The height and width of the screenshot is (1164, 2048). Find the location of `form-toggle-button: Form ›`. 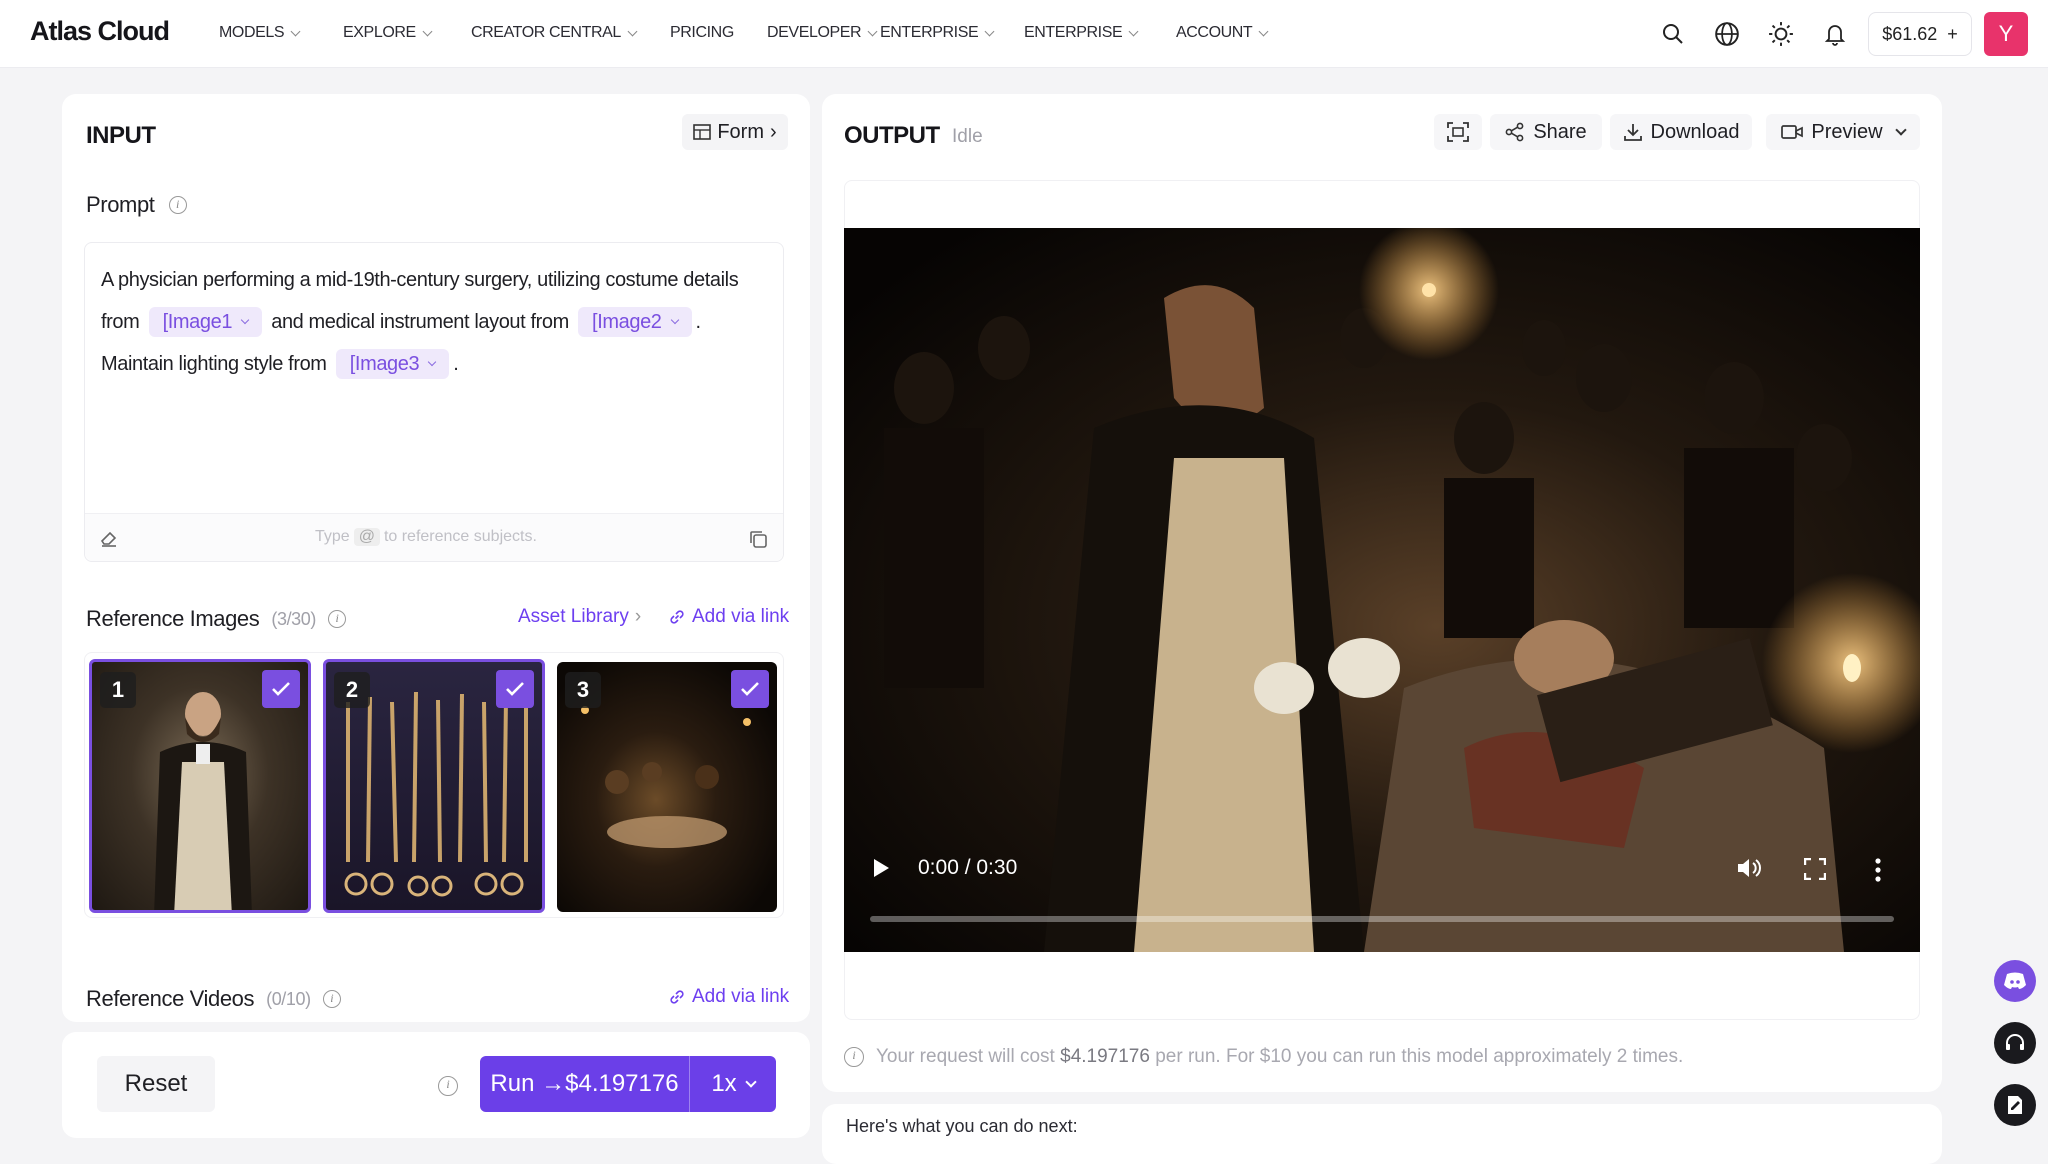

form-toggle-button: Form › is located at coordinates (735, 132).